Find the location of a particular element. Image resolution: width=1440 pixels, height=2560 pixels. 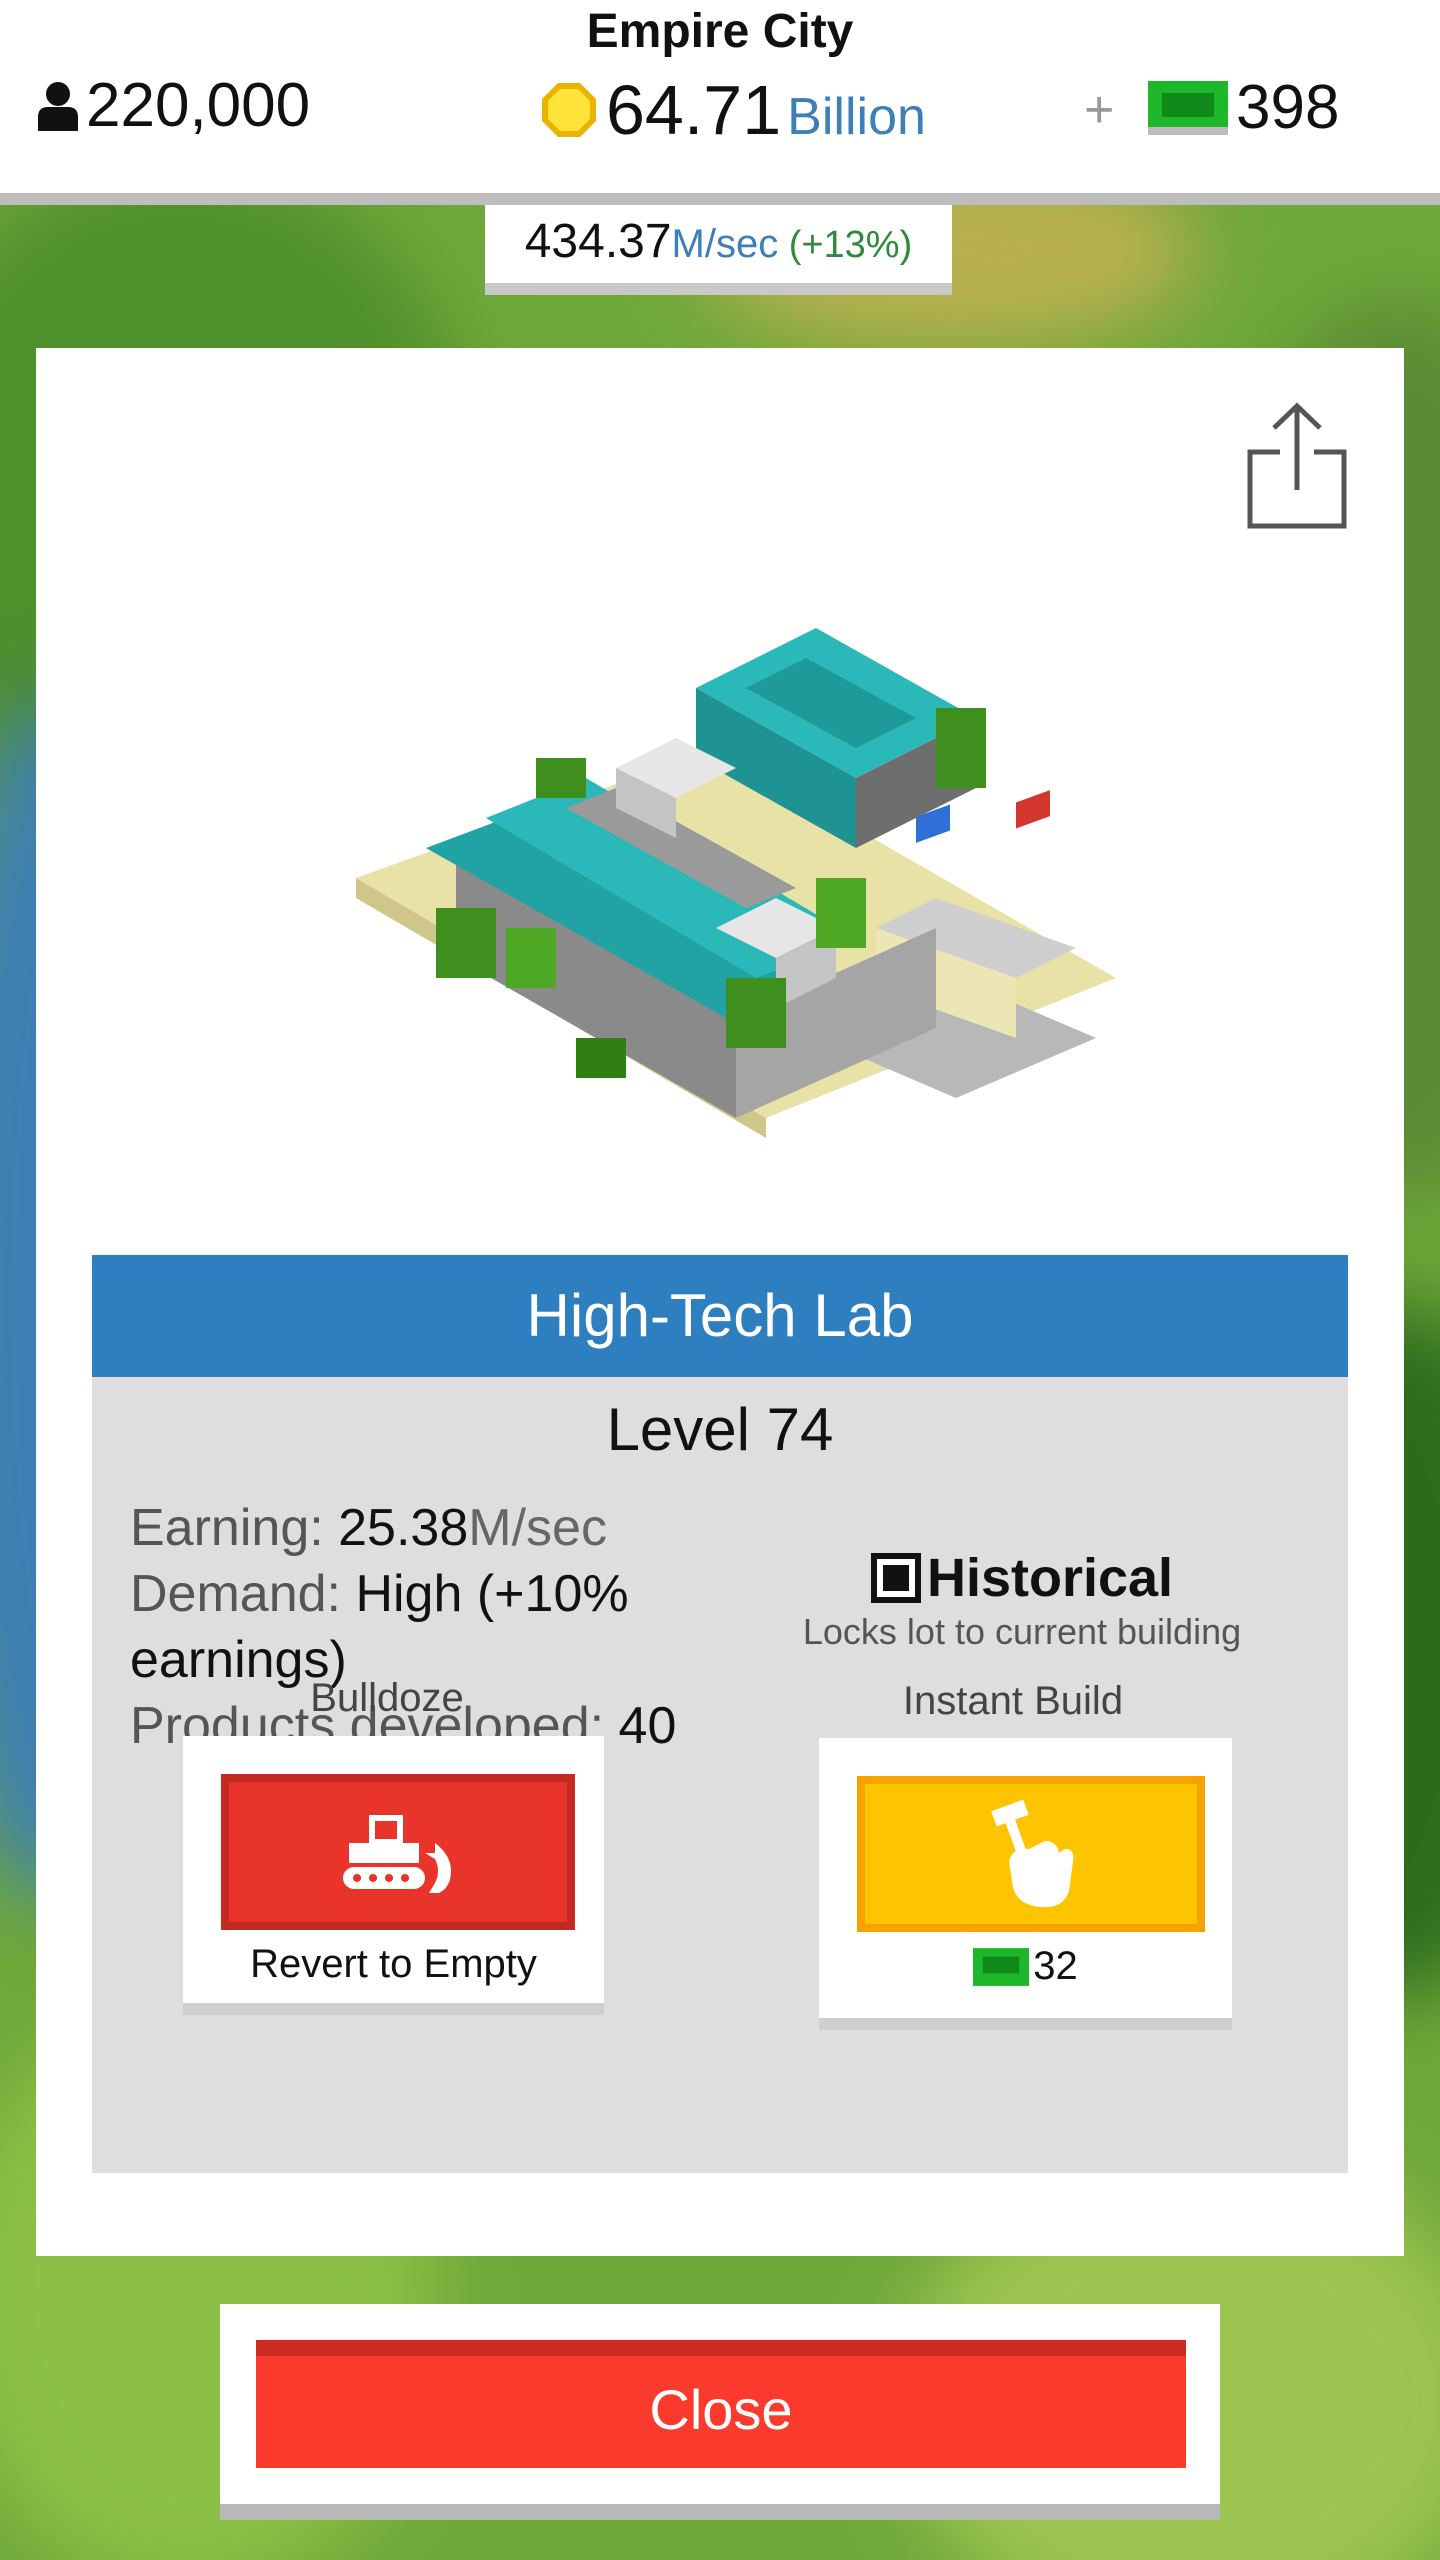

products-value: 40 is located at coordinates (647, 1726).